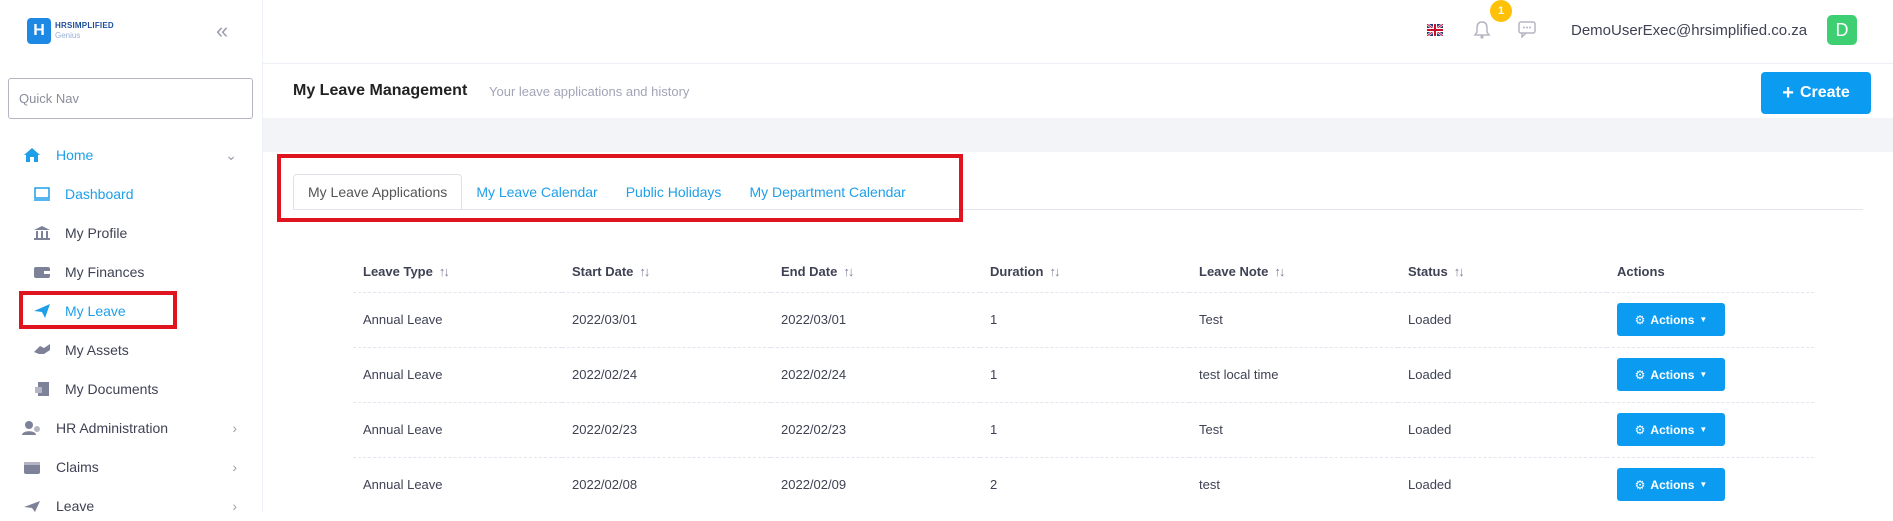  I want to click on cell-leave-note: test, so click(1293, 484).